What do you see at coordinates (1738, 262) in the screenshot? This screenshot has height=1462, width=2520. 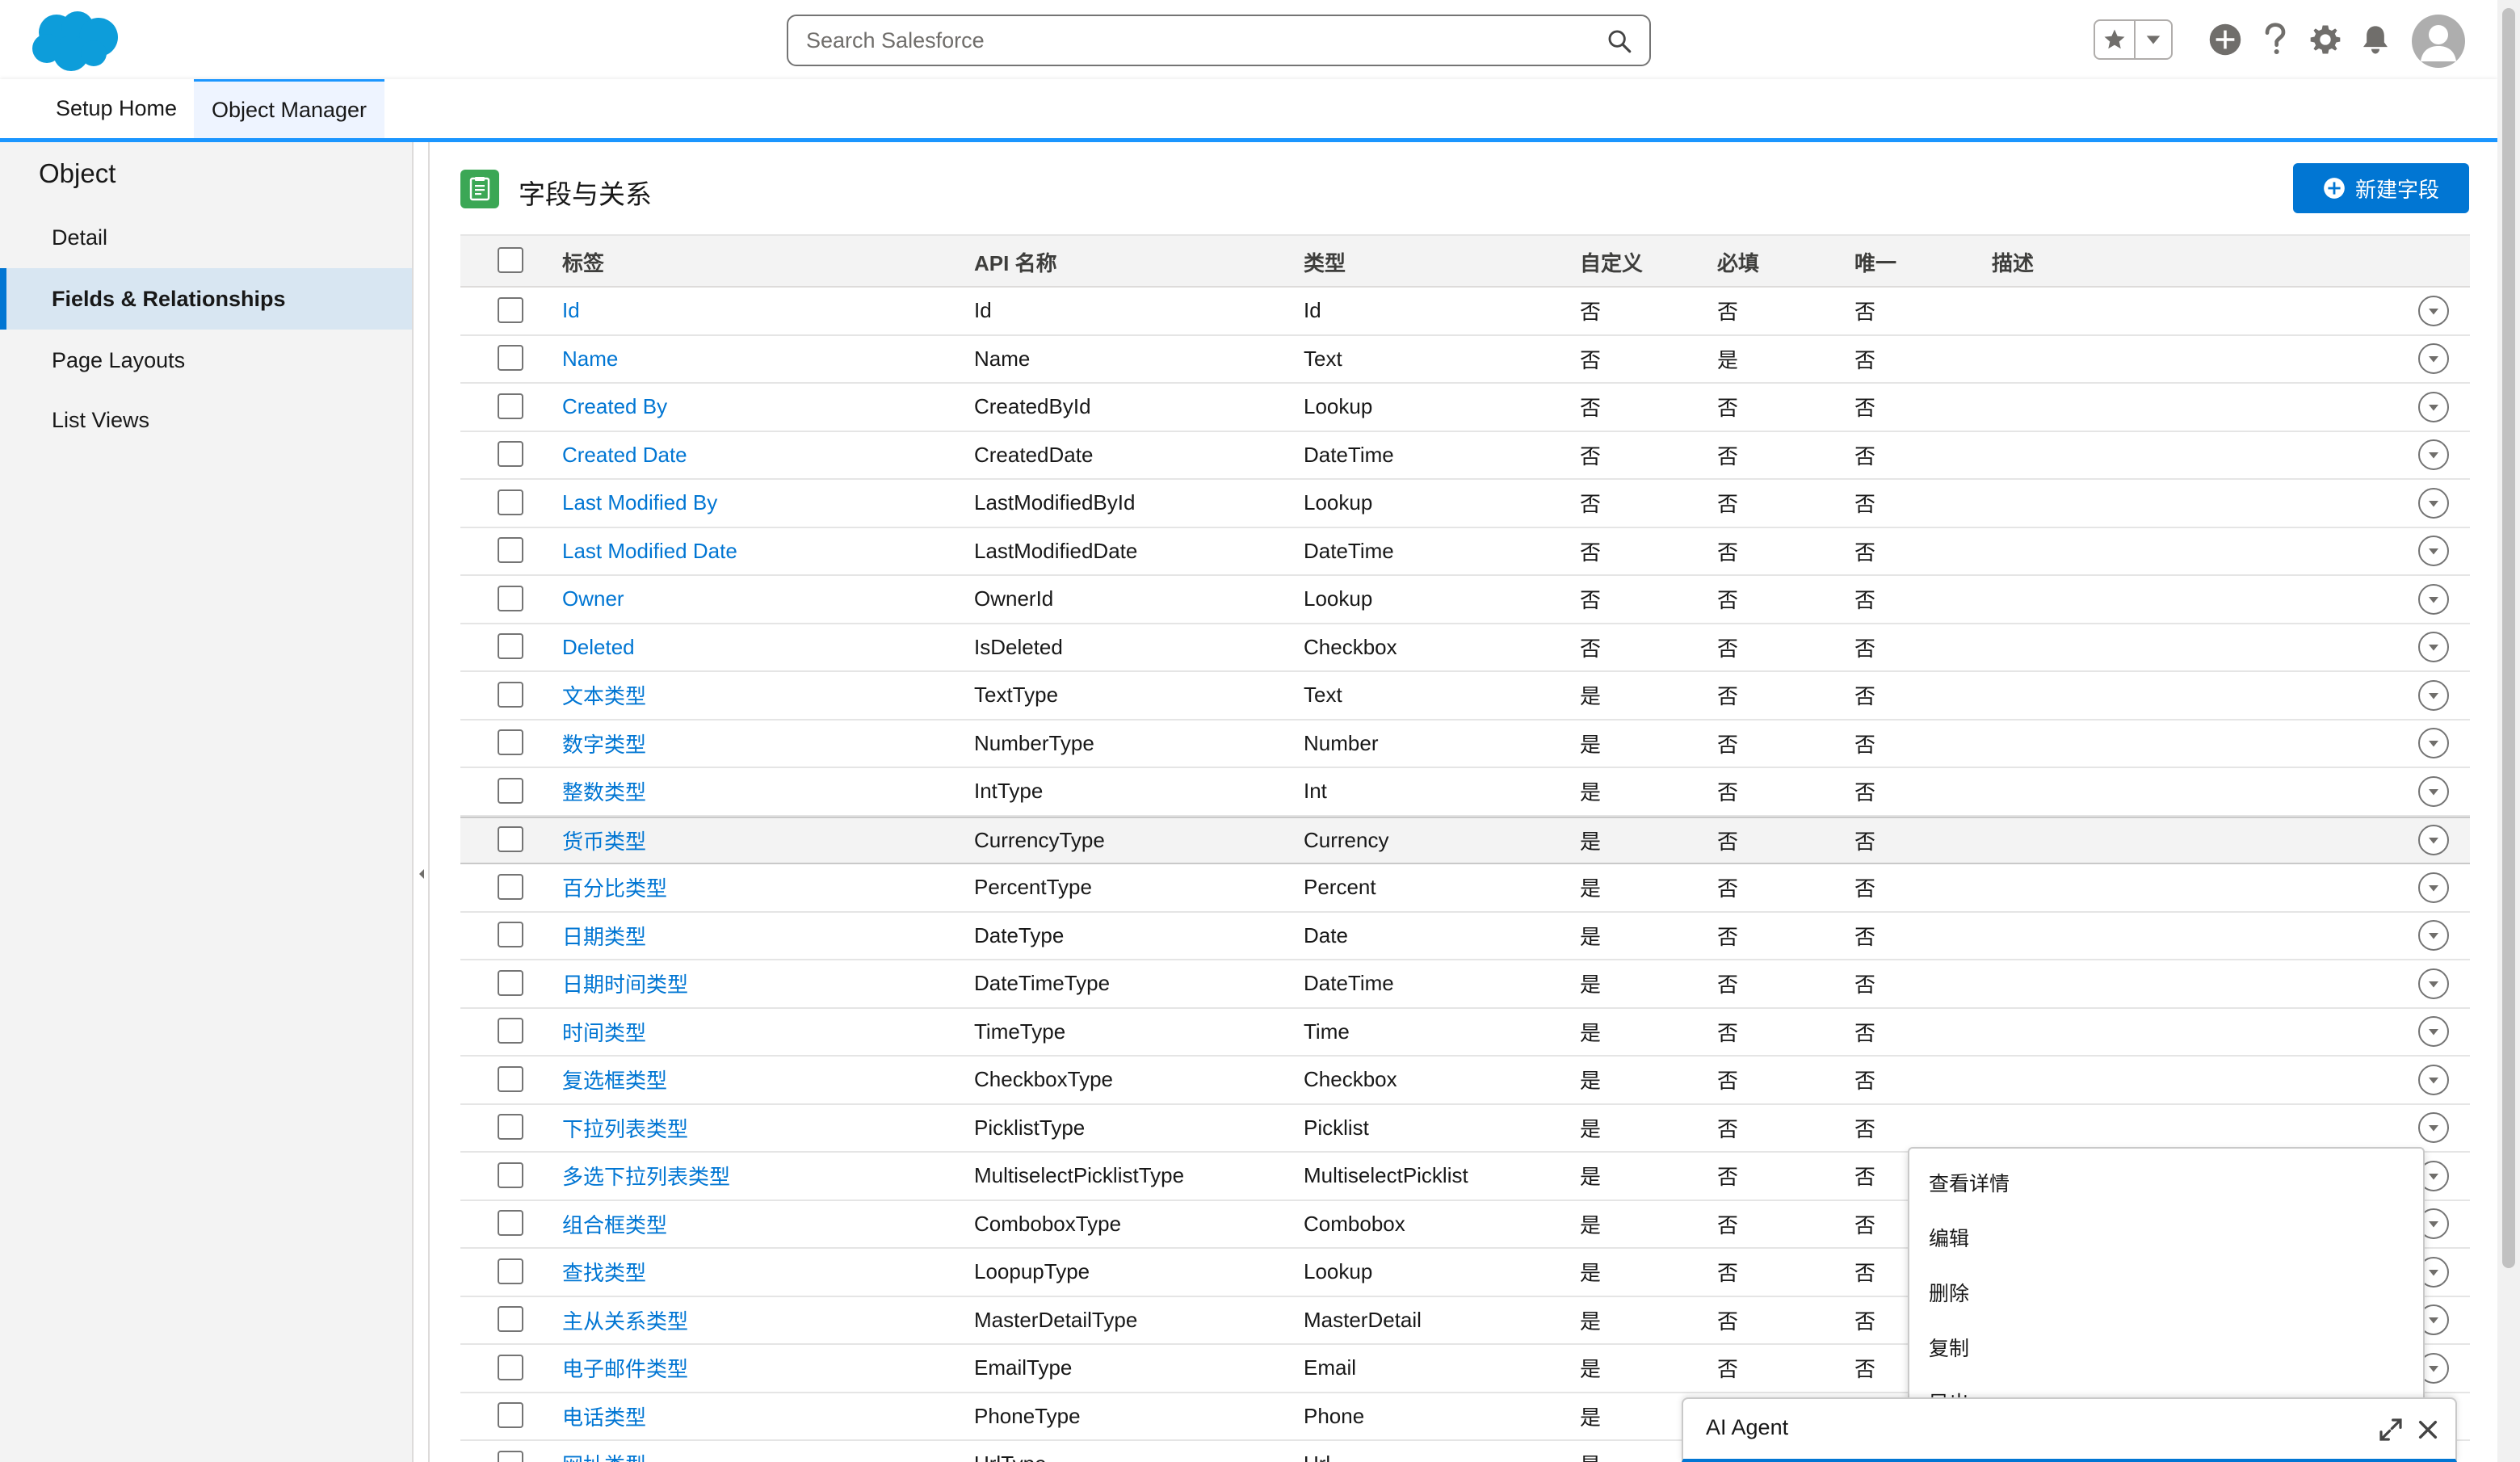 I see `column-header-required: 必填` at bounding box center [1738, 262].